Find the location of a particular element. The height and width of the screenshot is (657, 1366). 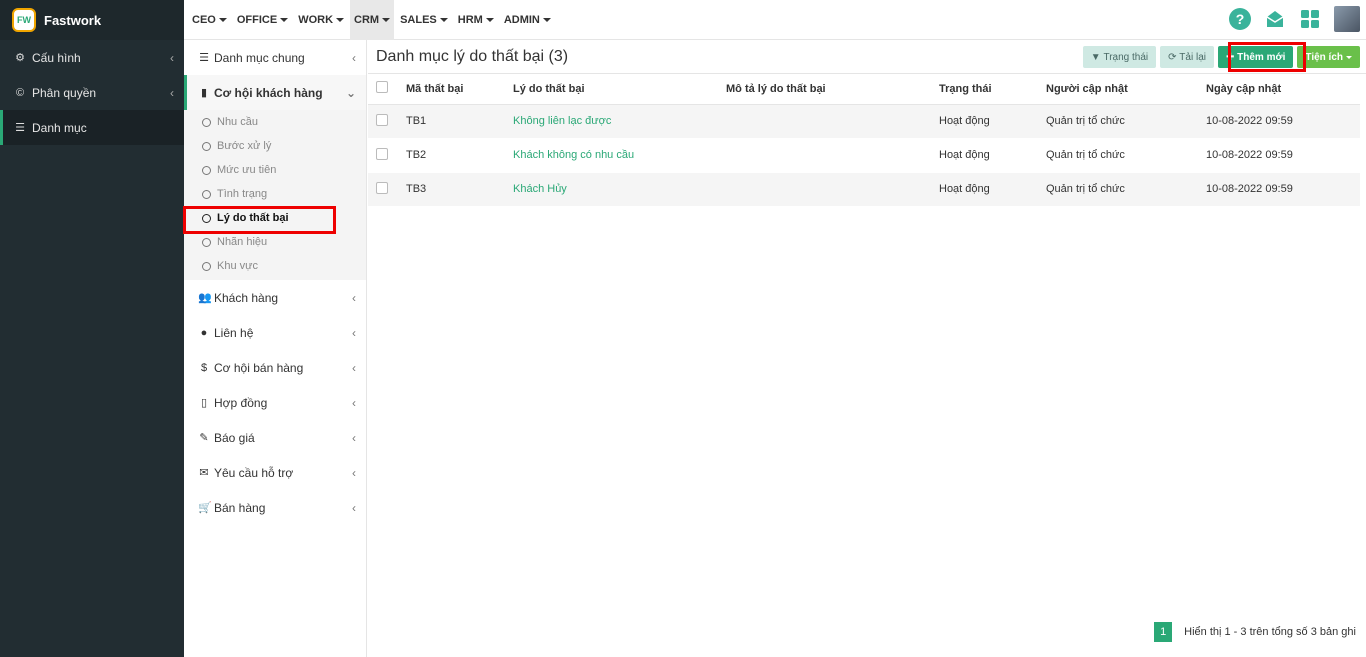

sidebar-item-catalog: ☰ Danh mục is located at coordinates (92, 127).